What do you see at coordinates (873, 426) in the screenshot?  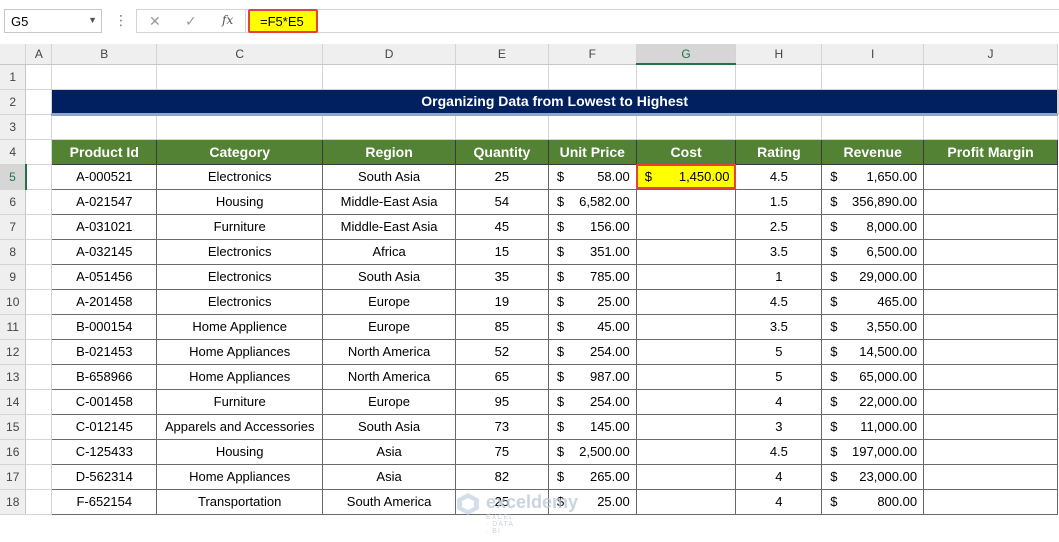 I see `data-cell-revenue: $11,000.00` at bounding box center [873, 426].